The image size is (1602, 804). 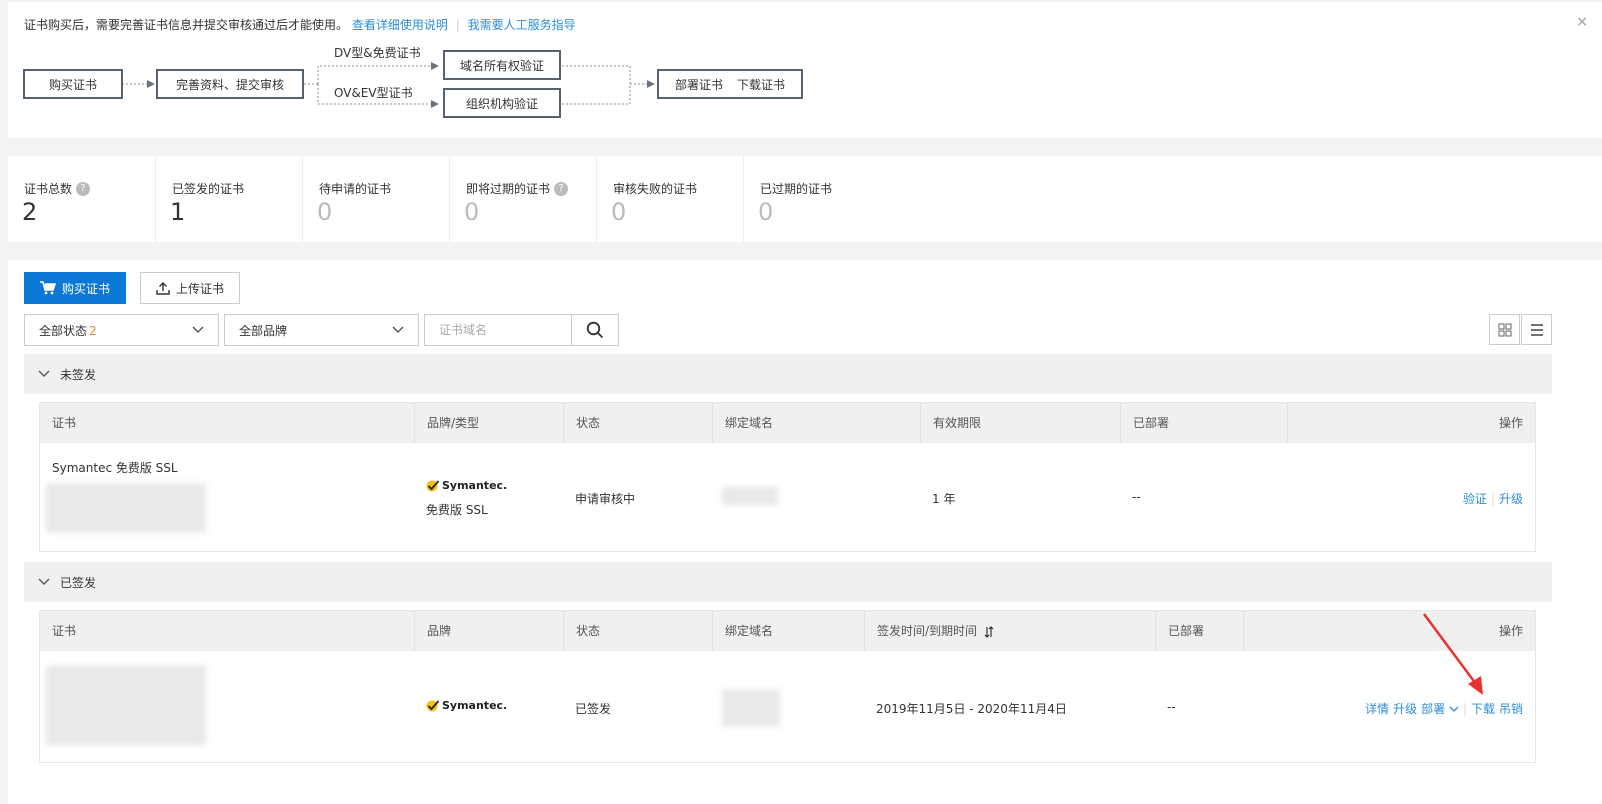 What do you see at coordinates (788, 374) in the screenshot?
I see `group-header-unsigned: 未签发` at bounding box center [788, 374].